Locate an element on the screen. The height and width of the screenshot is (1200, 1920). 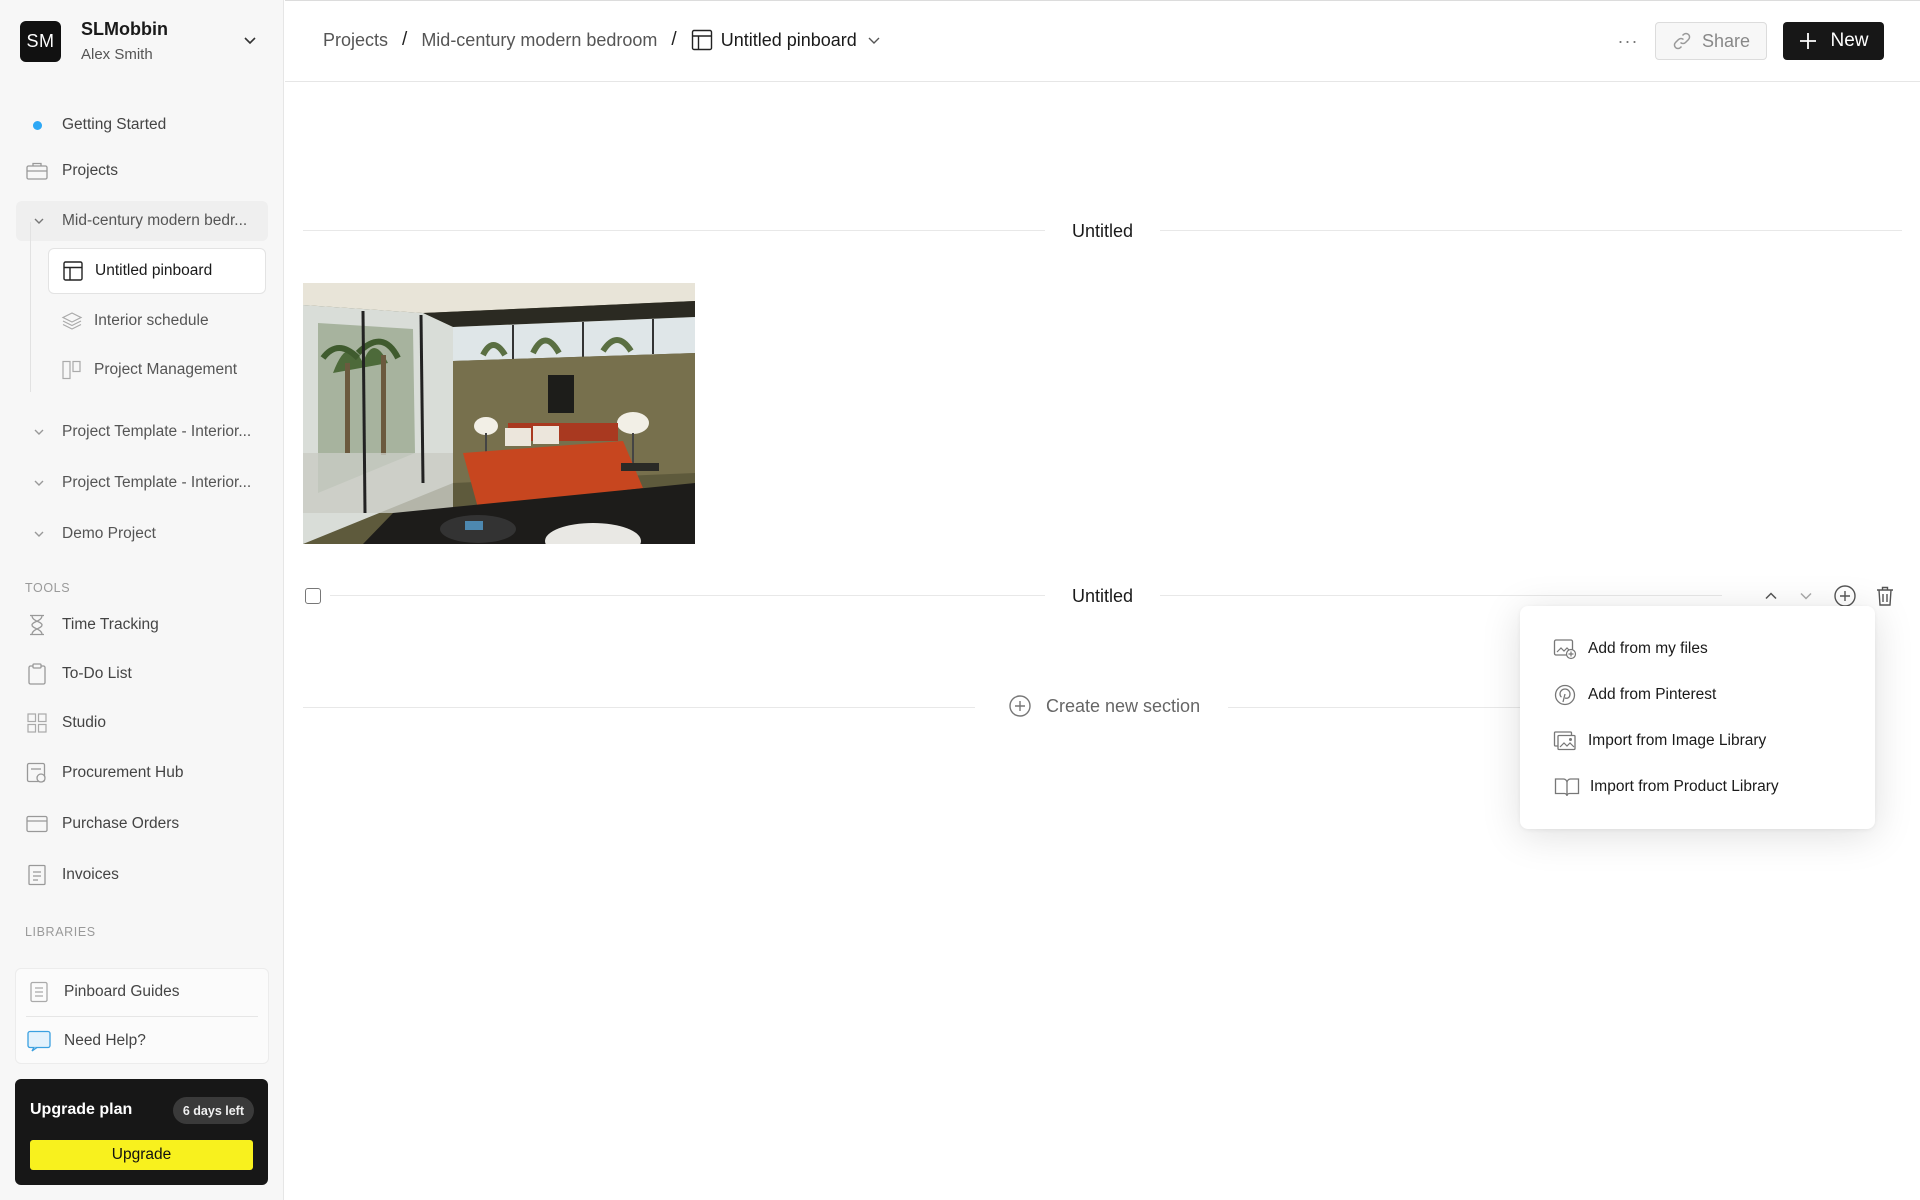
menu-item-label: Import from Image Library is located at coordinates (1677, 740).